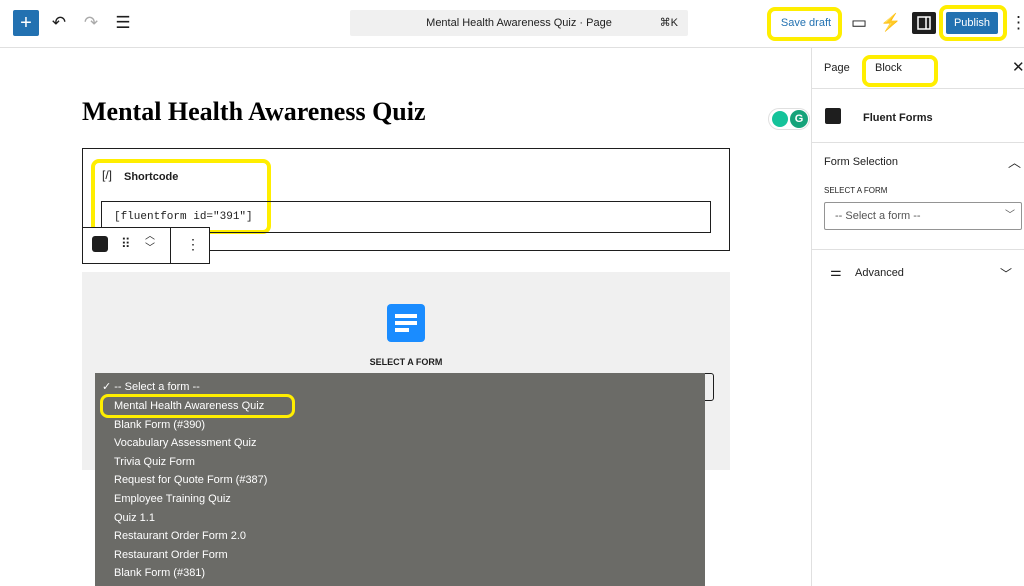 Image resolution: width=1024 pixels, height=586 pixels. Describe the element at coordinates (197, 406) in the screenshot. I see `highlight-selected-quiz` at that location.